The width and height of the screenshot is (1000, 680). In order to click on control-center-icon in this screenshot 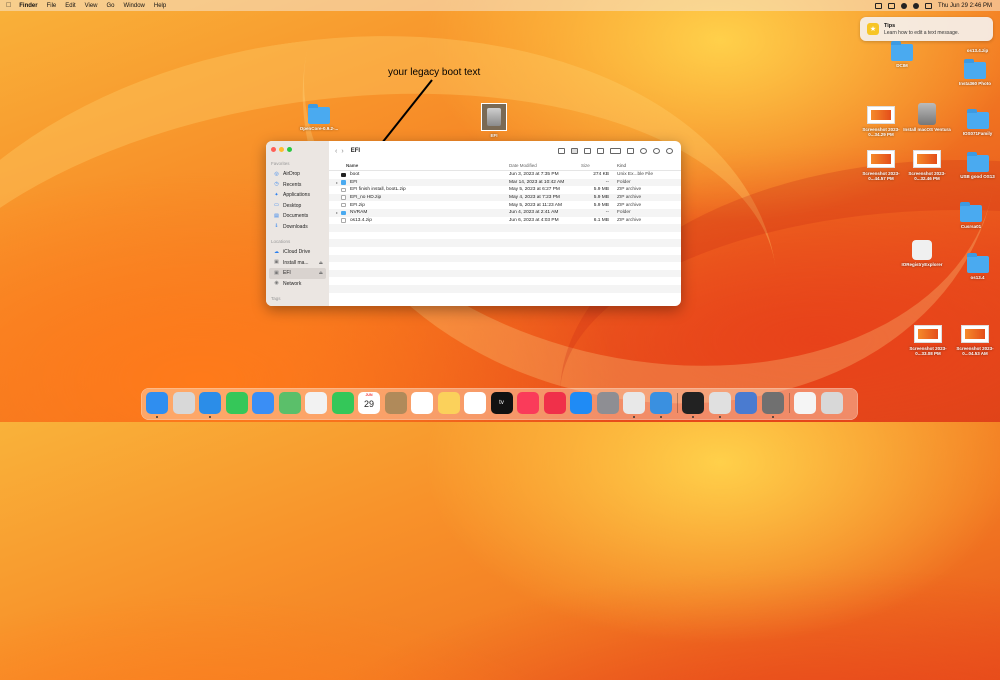, I will do `click(928, 5)`.